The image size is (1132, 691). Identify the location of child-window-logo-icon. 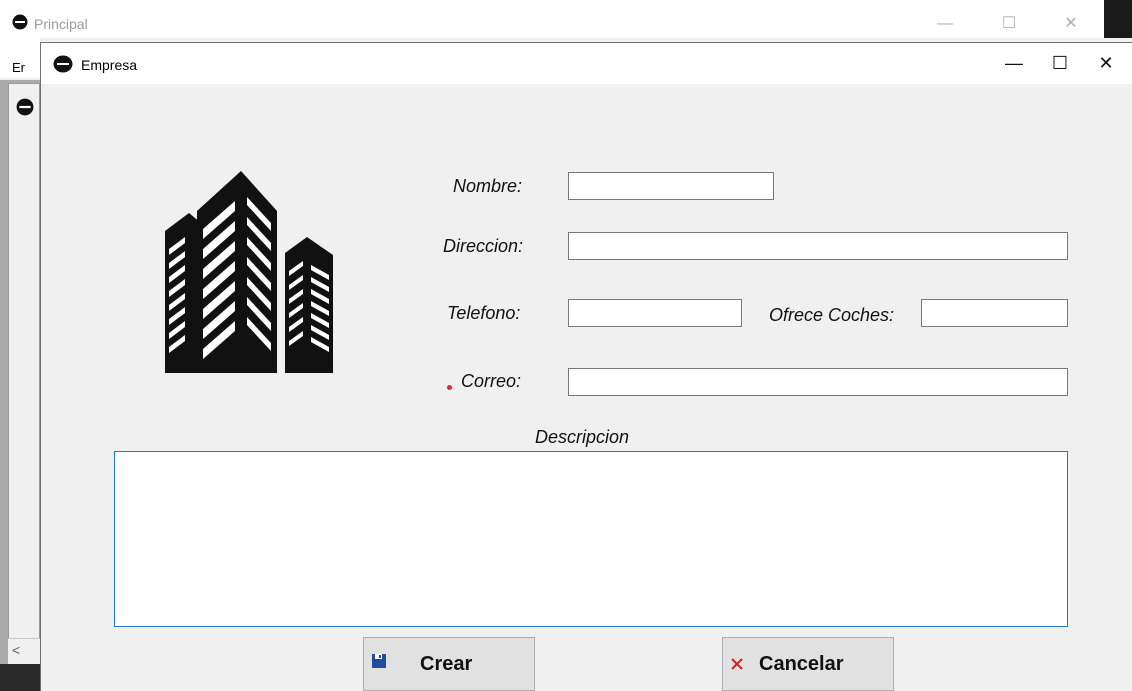
(25, 107).